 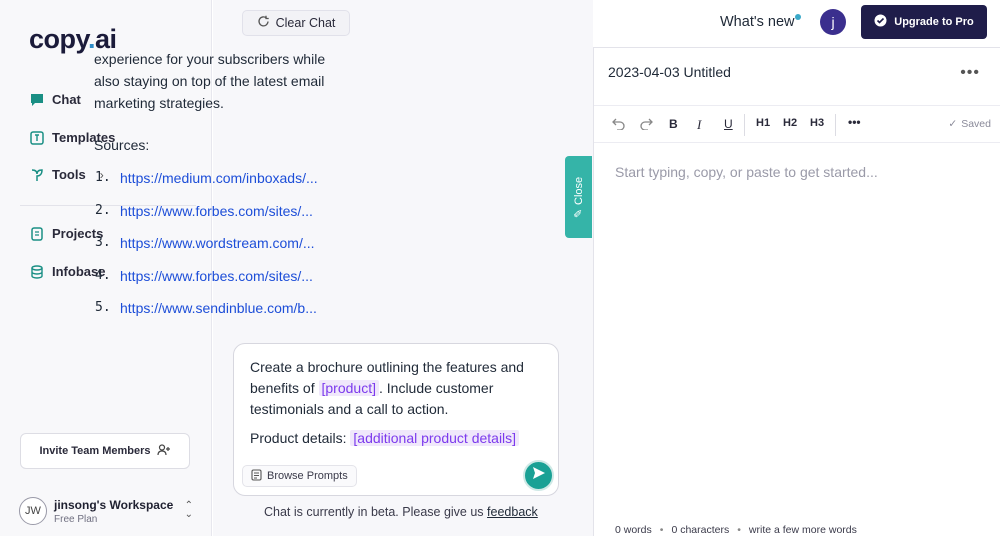 I want to click on h1-button: H1, so click(x=763, y=123).